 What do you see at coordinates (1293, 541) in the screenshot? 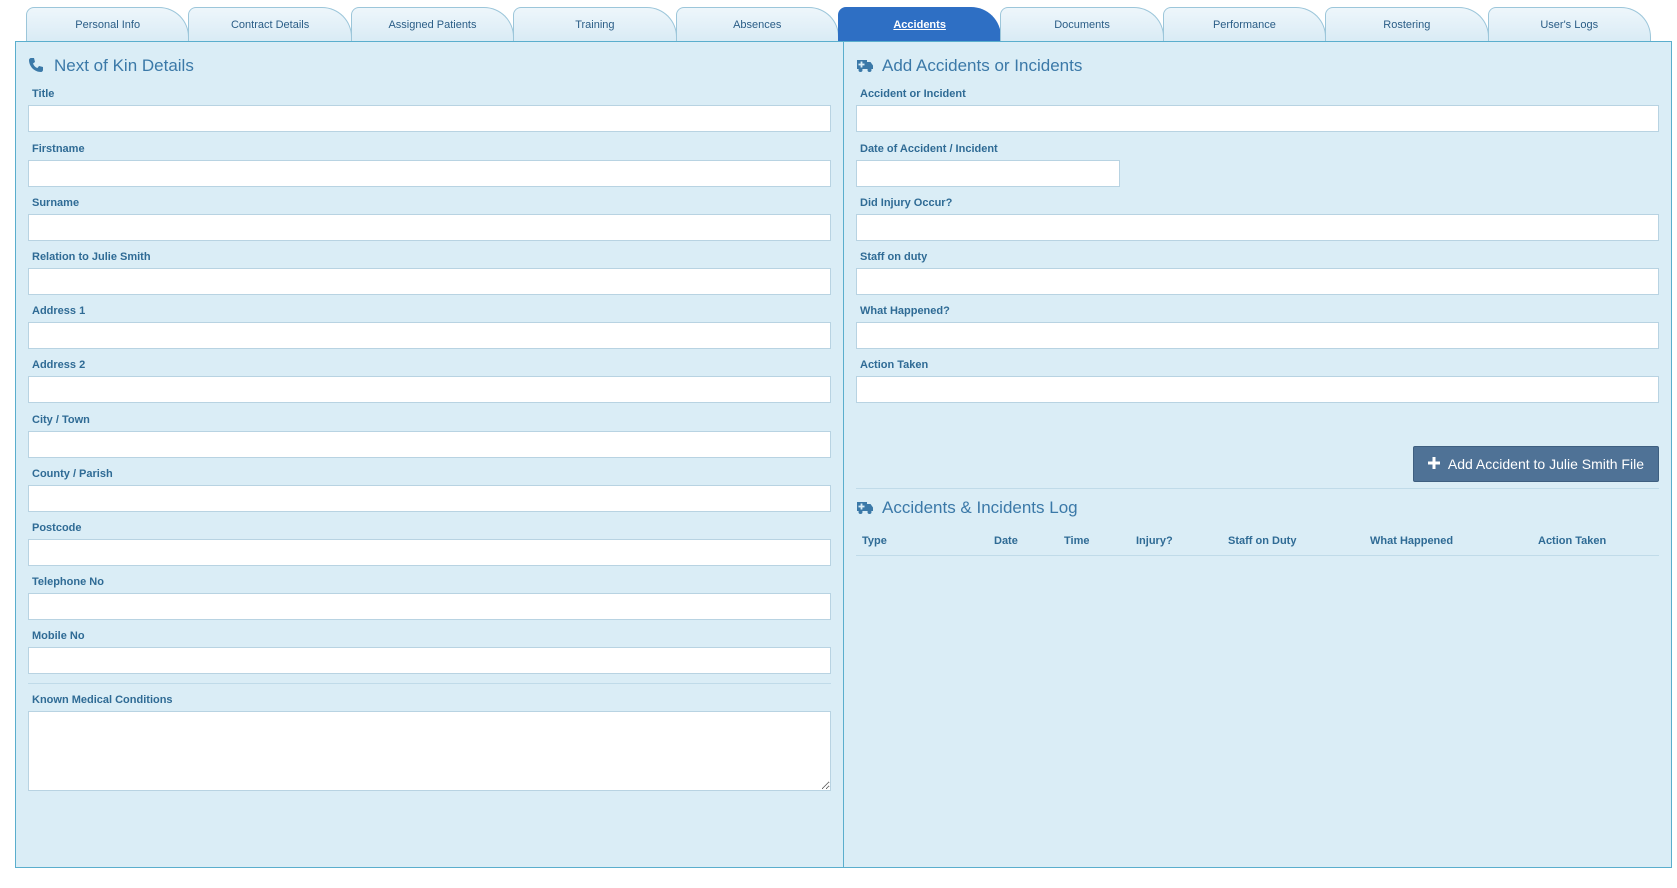
I see `column-header-staff: Staff on Duty` at bounding box center [1293, 541].